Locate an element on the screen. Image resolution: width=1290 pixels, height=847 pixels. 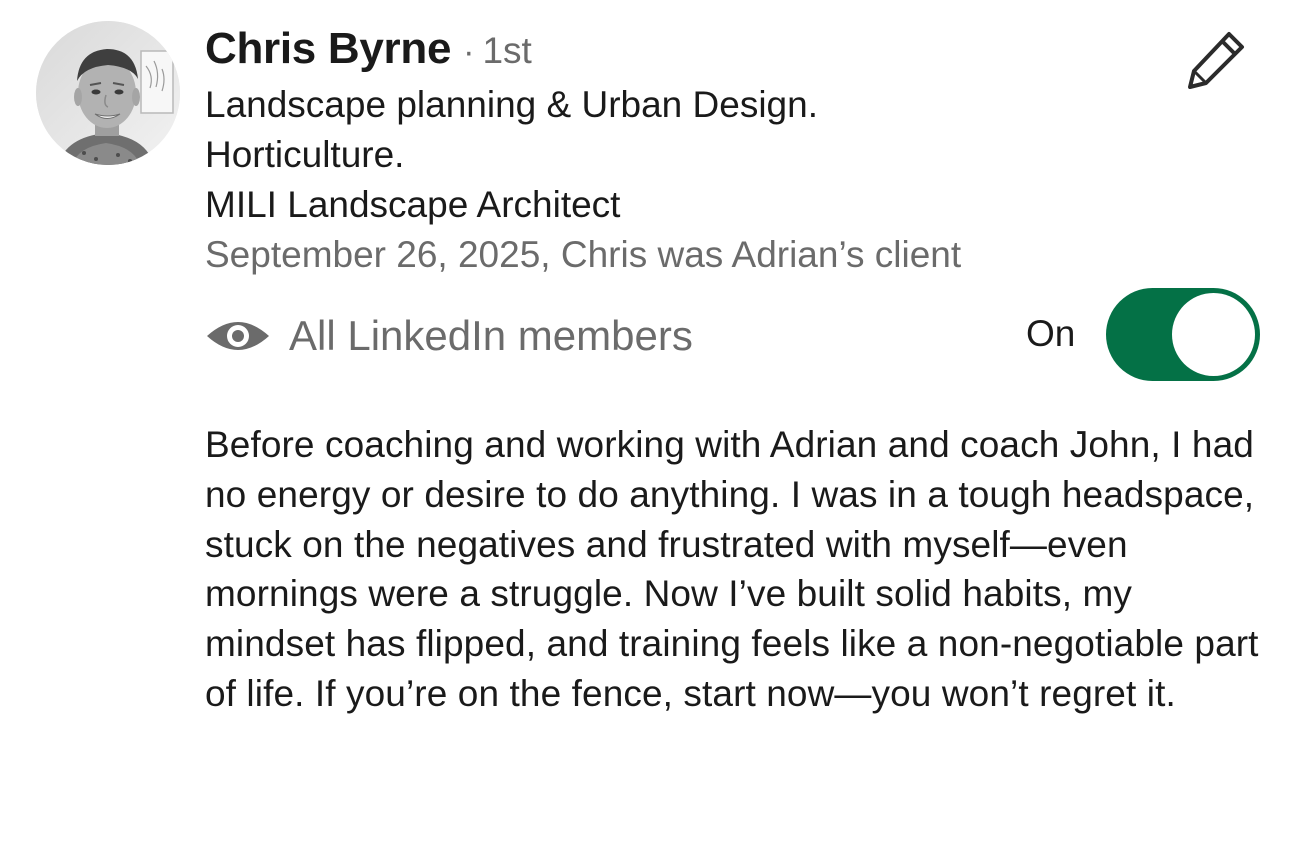
toggle-state-label: On is located at coordinates (1051, 333).